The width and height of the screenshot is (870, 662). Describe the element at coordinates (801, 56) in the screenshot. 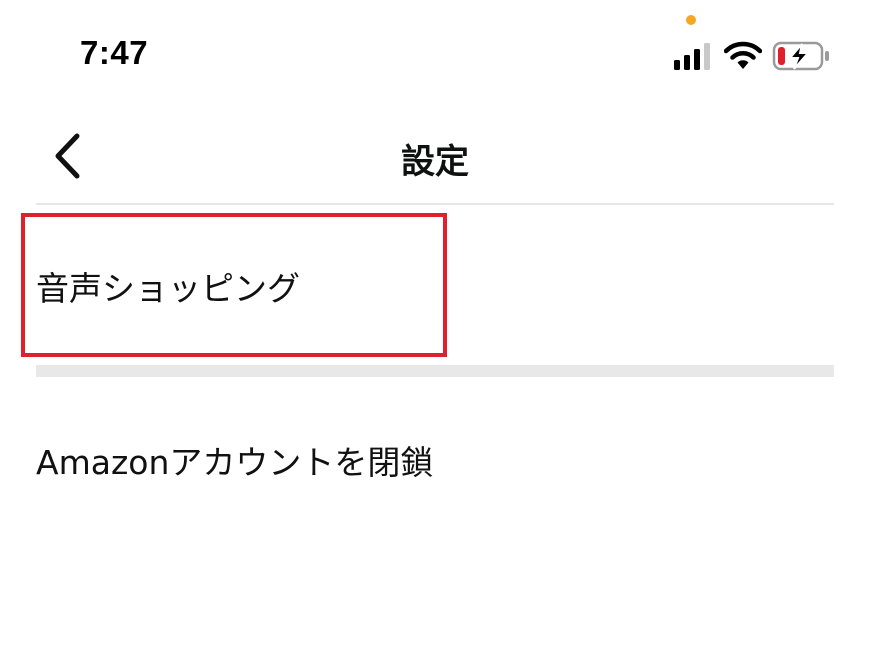

I see `battery-charging-icon` at that location.